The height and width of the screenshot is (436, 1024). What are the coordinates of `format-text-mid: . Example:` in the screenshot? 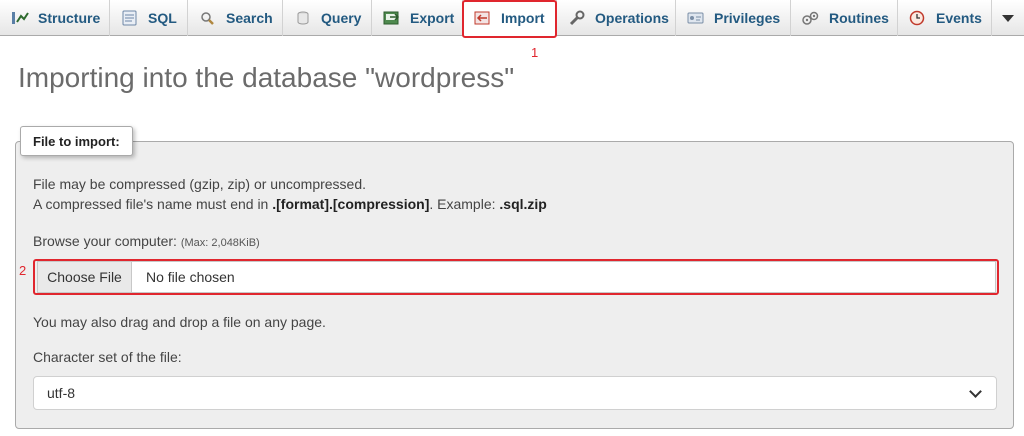 It's located at (464, 204).